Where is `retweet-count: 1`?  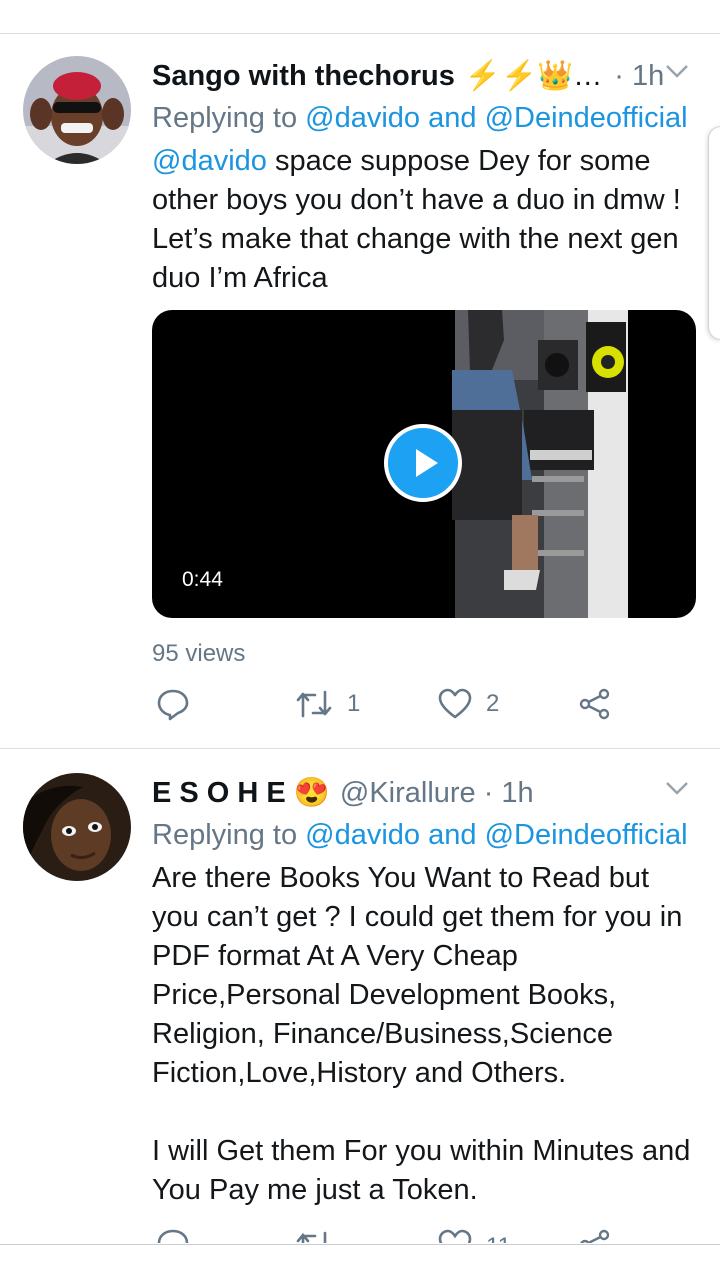 retweet-count: 1 is located at coordinates (354, 703).